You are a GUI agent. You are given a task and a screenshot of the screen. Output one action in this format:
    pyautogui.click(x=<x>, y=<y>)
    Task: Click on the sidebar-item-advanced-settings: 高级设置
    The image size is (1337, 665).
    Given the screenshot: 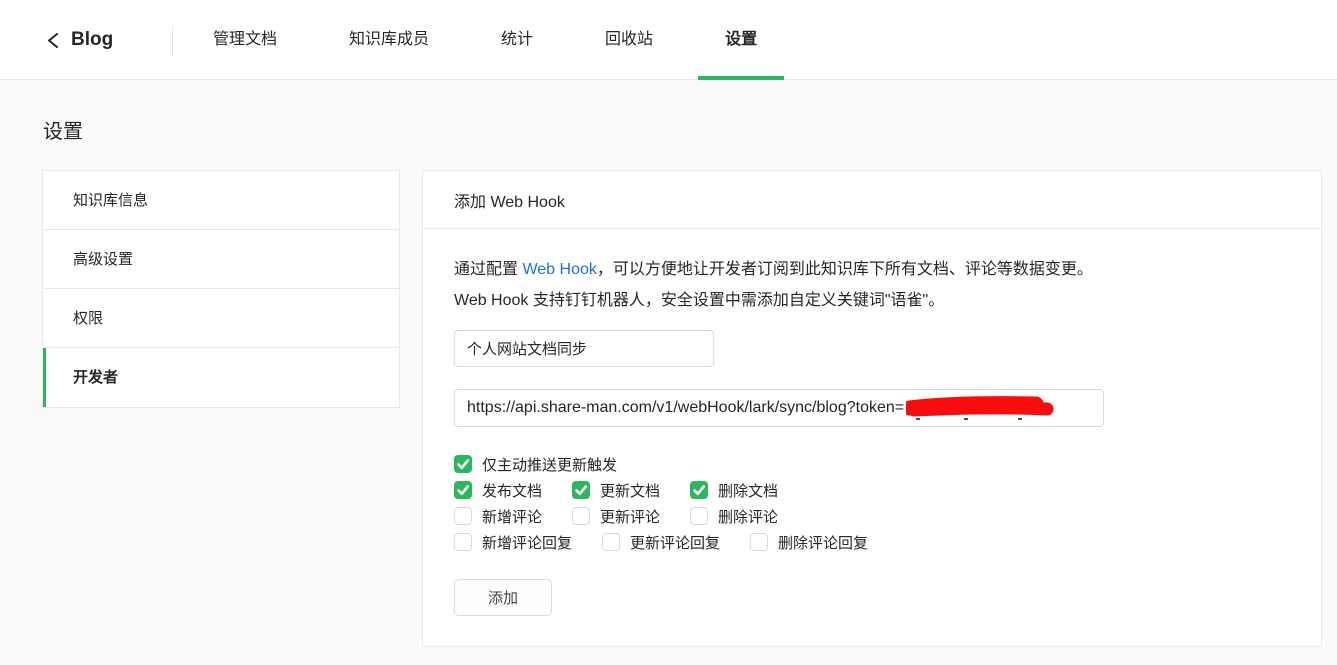 What is the action you would take?
    pyautogui.click(x=221, y=259)
    